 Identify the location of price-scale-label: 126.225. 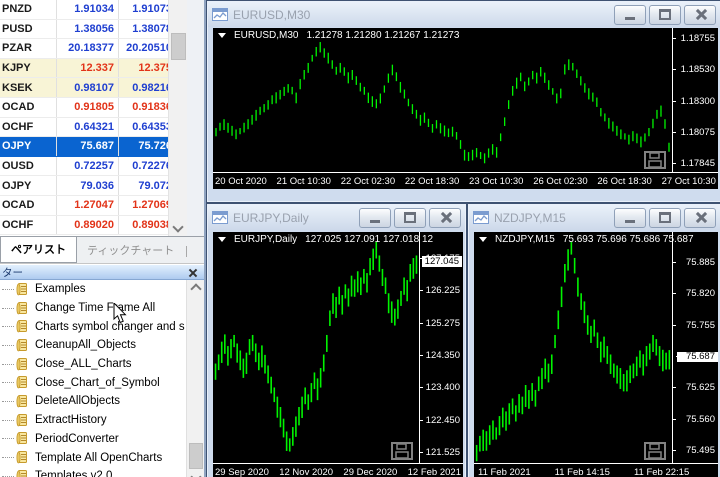
(441, 291).